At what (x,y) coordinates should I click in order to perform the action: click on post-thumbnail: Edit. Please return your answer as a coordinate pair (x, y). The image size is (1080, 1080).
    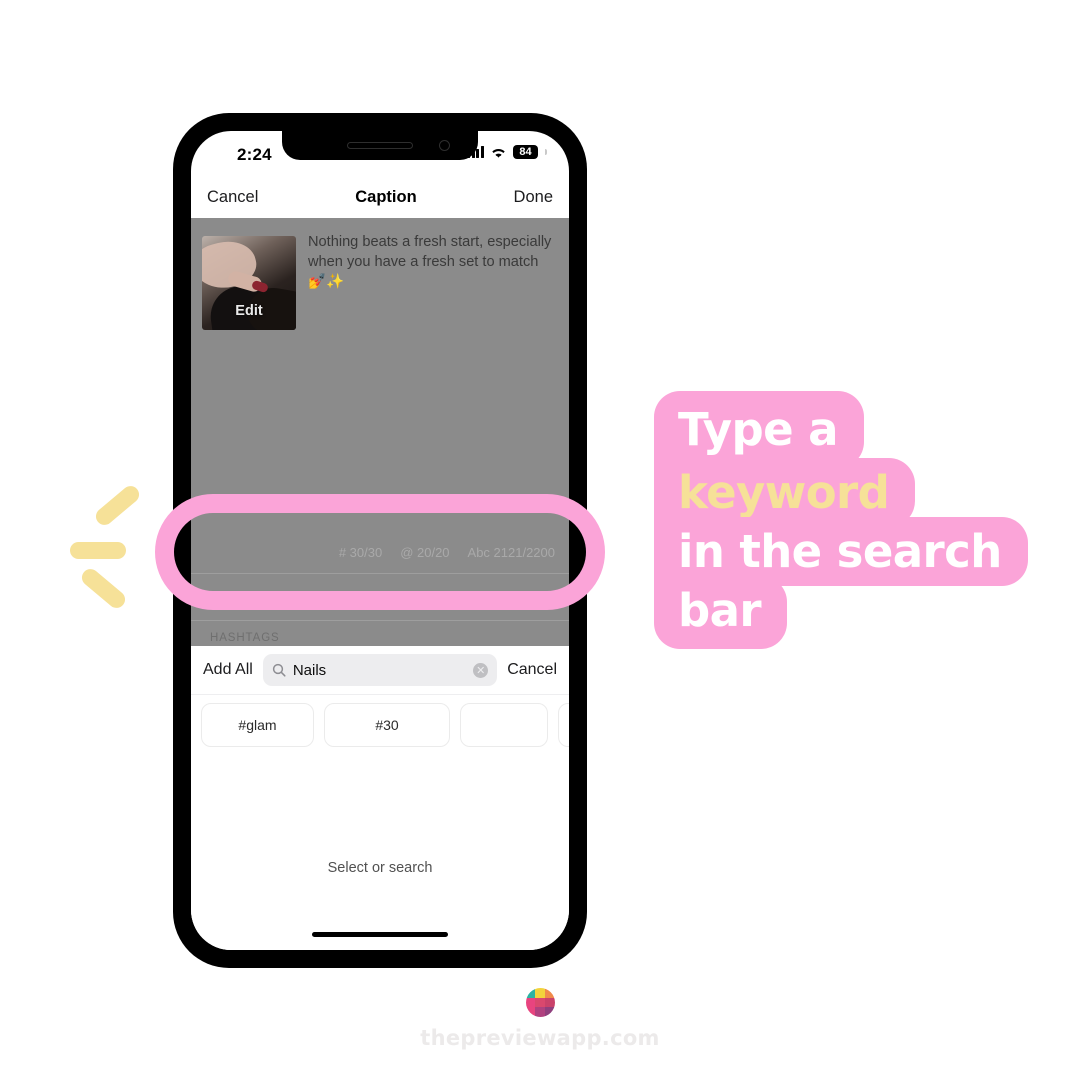
    Looking at the image, I should click on (249, 283).